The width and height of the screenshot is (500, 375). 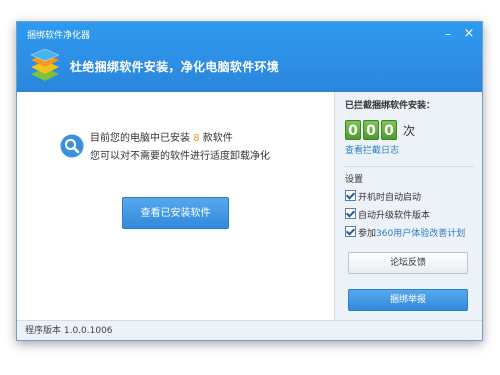 What do you see at coordinates (69, 331) in the screenshot?
I see `program-version: 程序版本 1.0.0.1006` at bounding box center [69, 331].